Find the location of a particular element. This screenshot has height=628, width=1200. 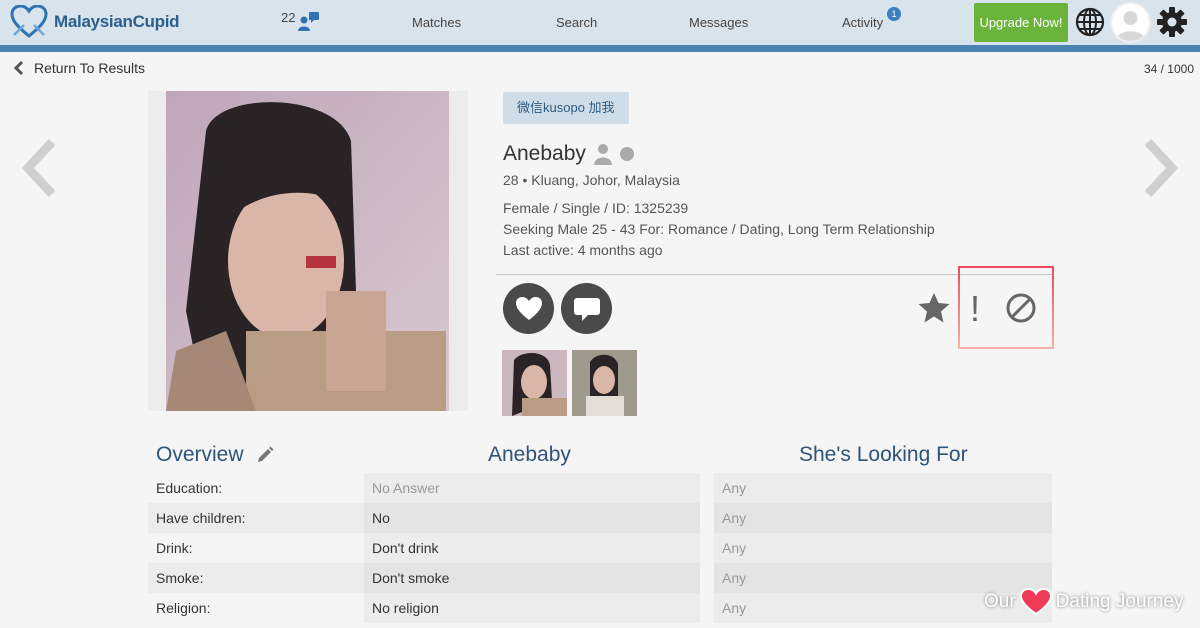

activity-badge: 1 is located at coordinates (894, 14).